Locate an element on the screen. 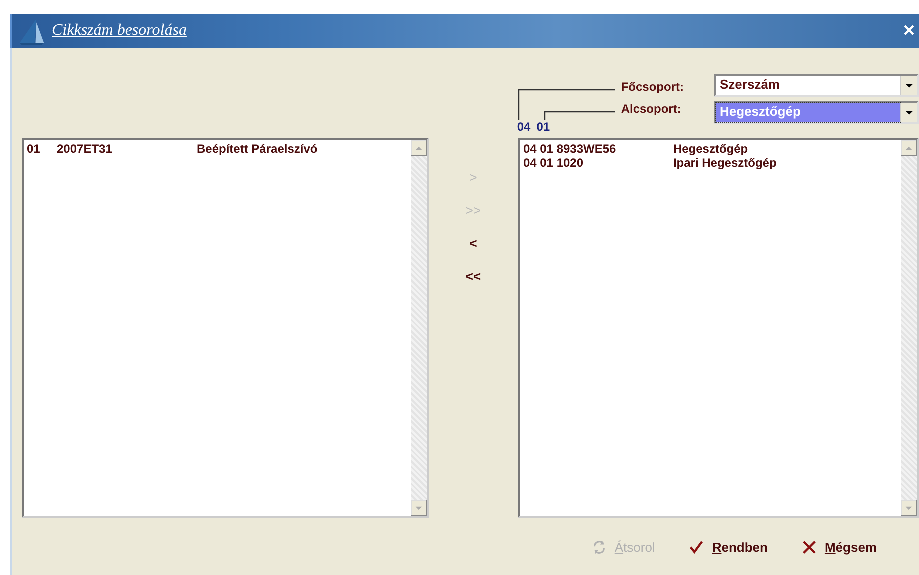  close-button: × is located at coordinates (909, 31).